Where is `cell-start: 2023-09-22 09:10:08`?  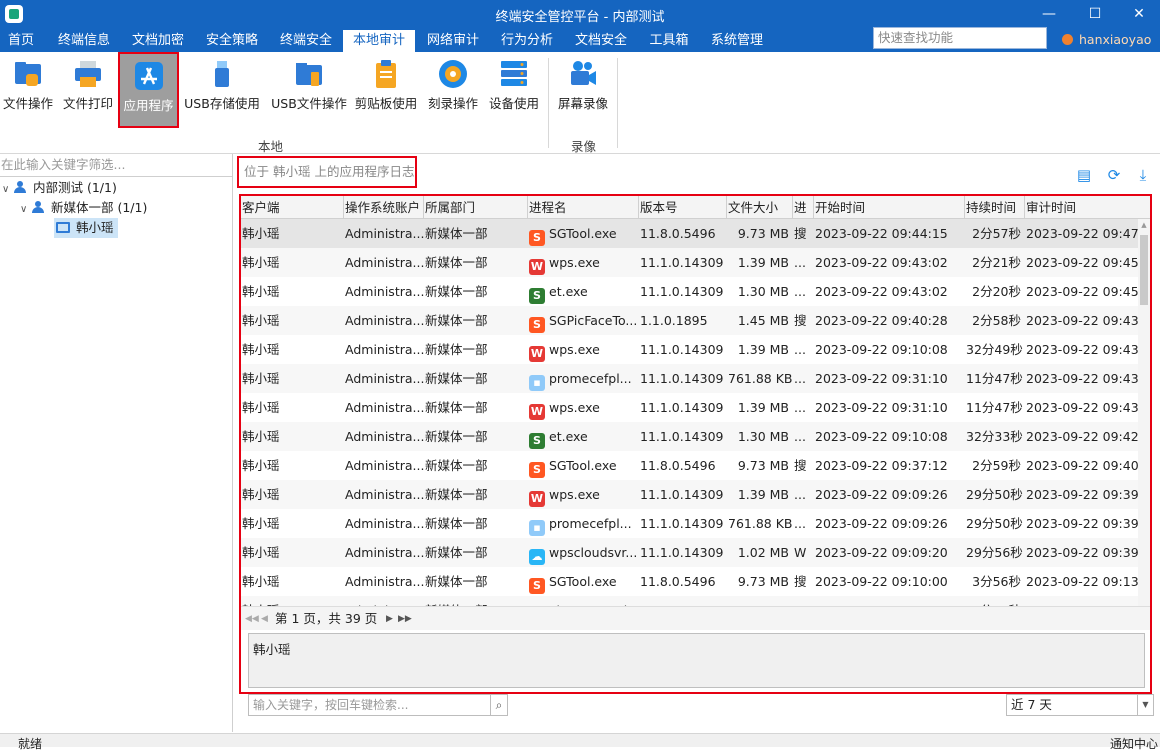 cell-start: 2023-09-22 09:10:08 is located at coordinates (881, 436).